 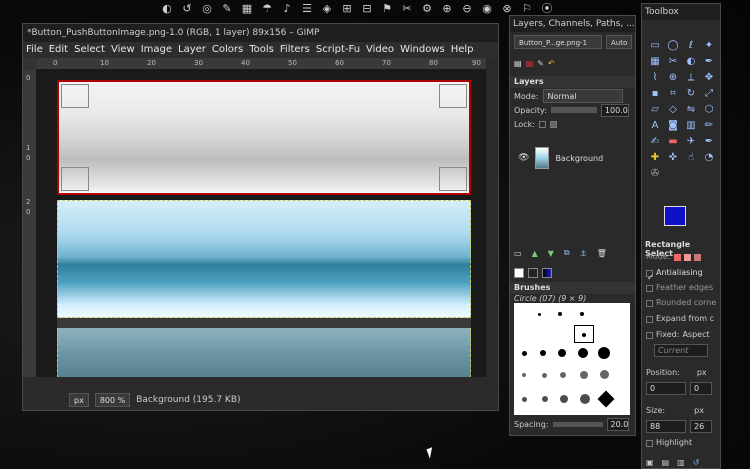 What do you see at coordinates (673, 78) in the screenshot?
I see `zoom-icon: ⊕` at bounding box center [673, 78].